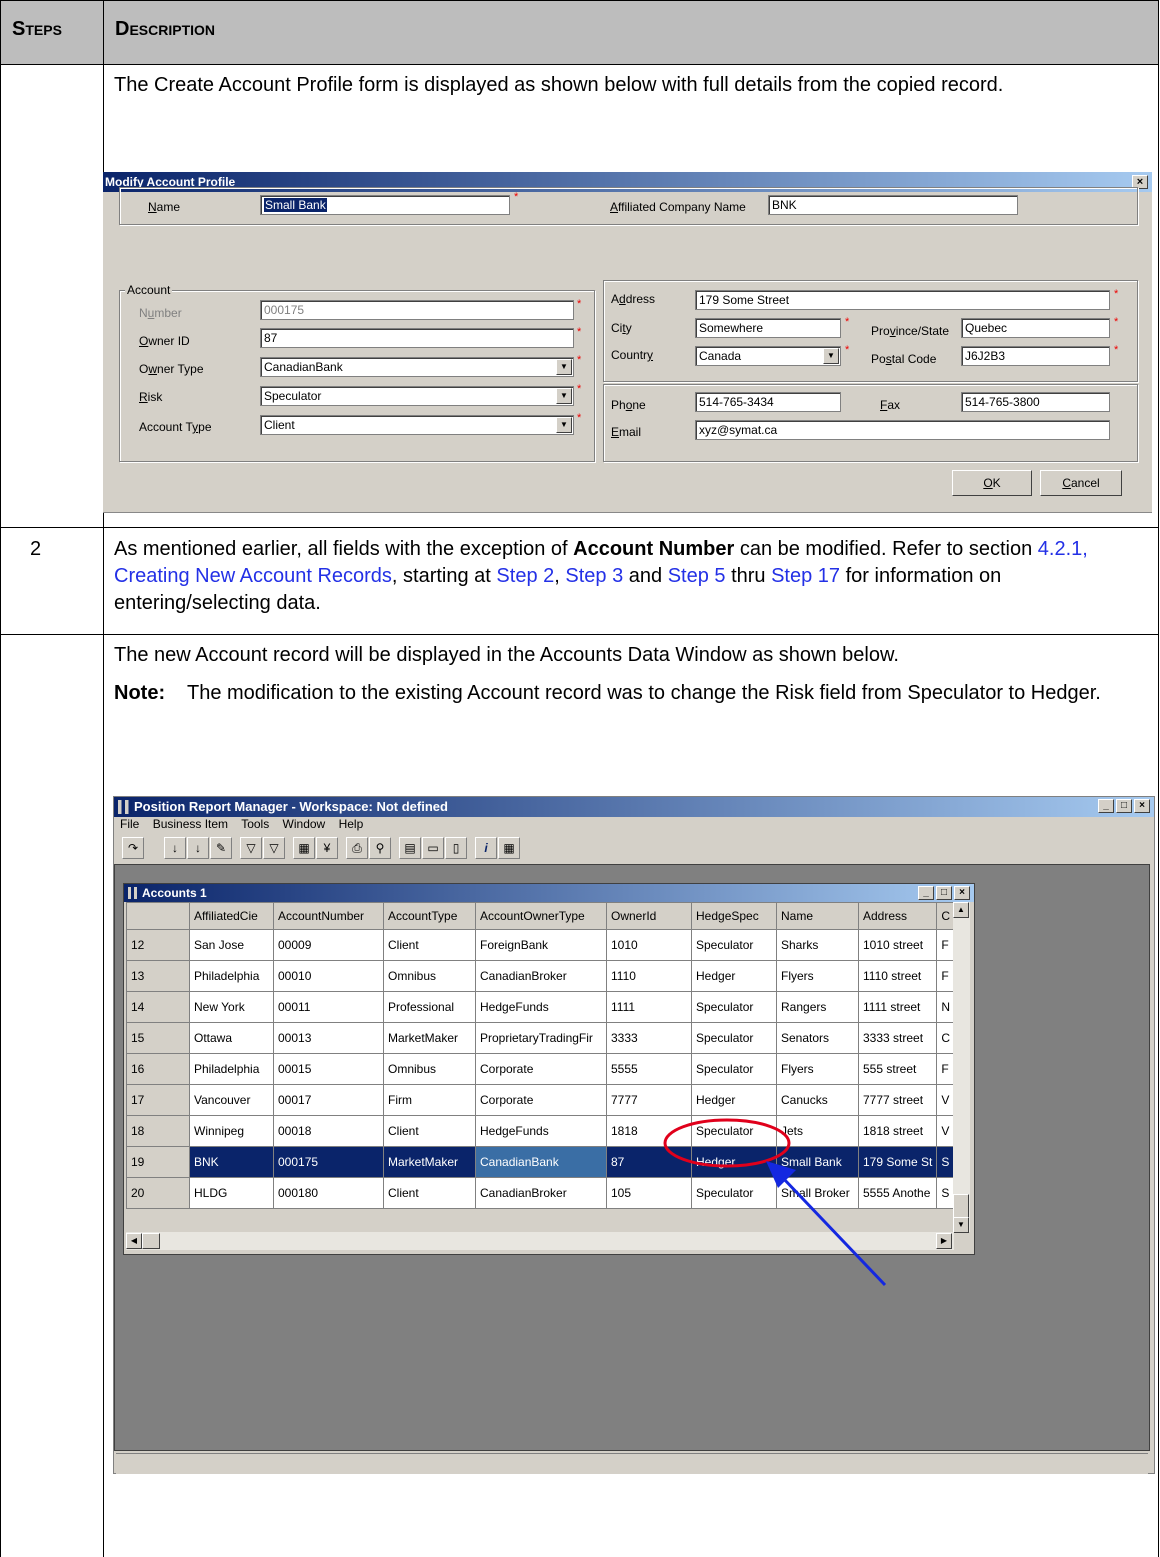 Image resolution: width=1160 pixels, height=1557 pixels. What do you see at coordinates (833, 1231) in the screenshot?
I see `pointer-arrow-line` at bounding box center [833, 1231].